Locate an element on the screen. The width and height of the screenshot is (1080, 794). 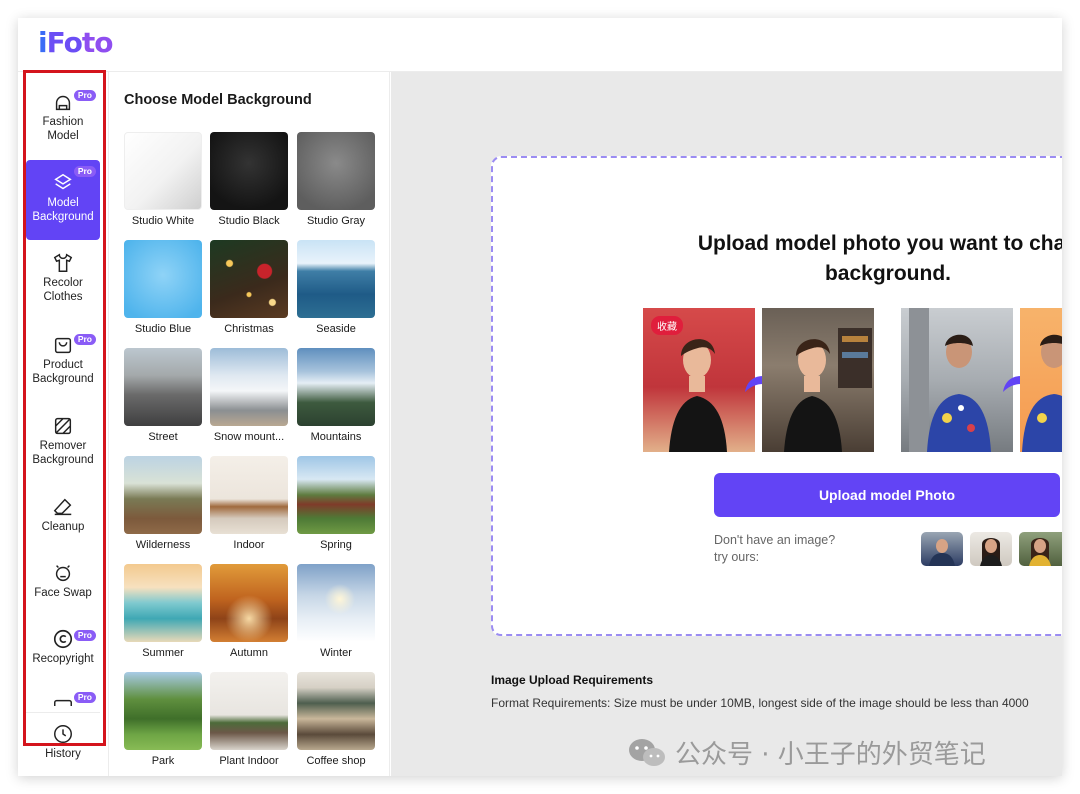
demo-after-woman is located at coordinates (818, 380).